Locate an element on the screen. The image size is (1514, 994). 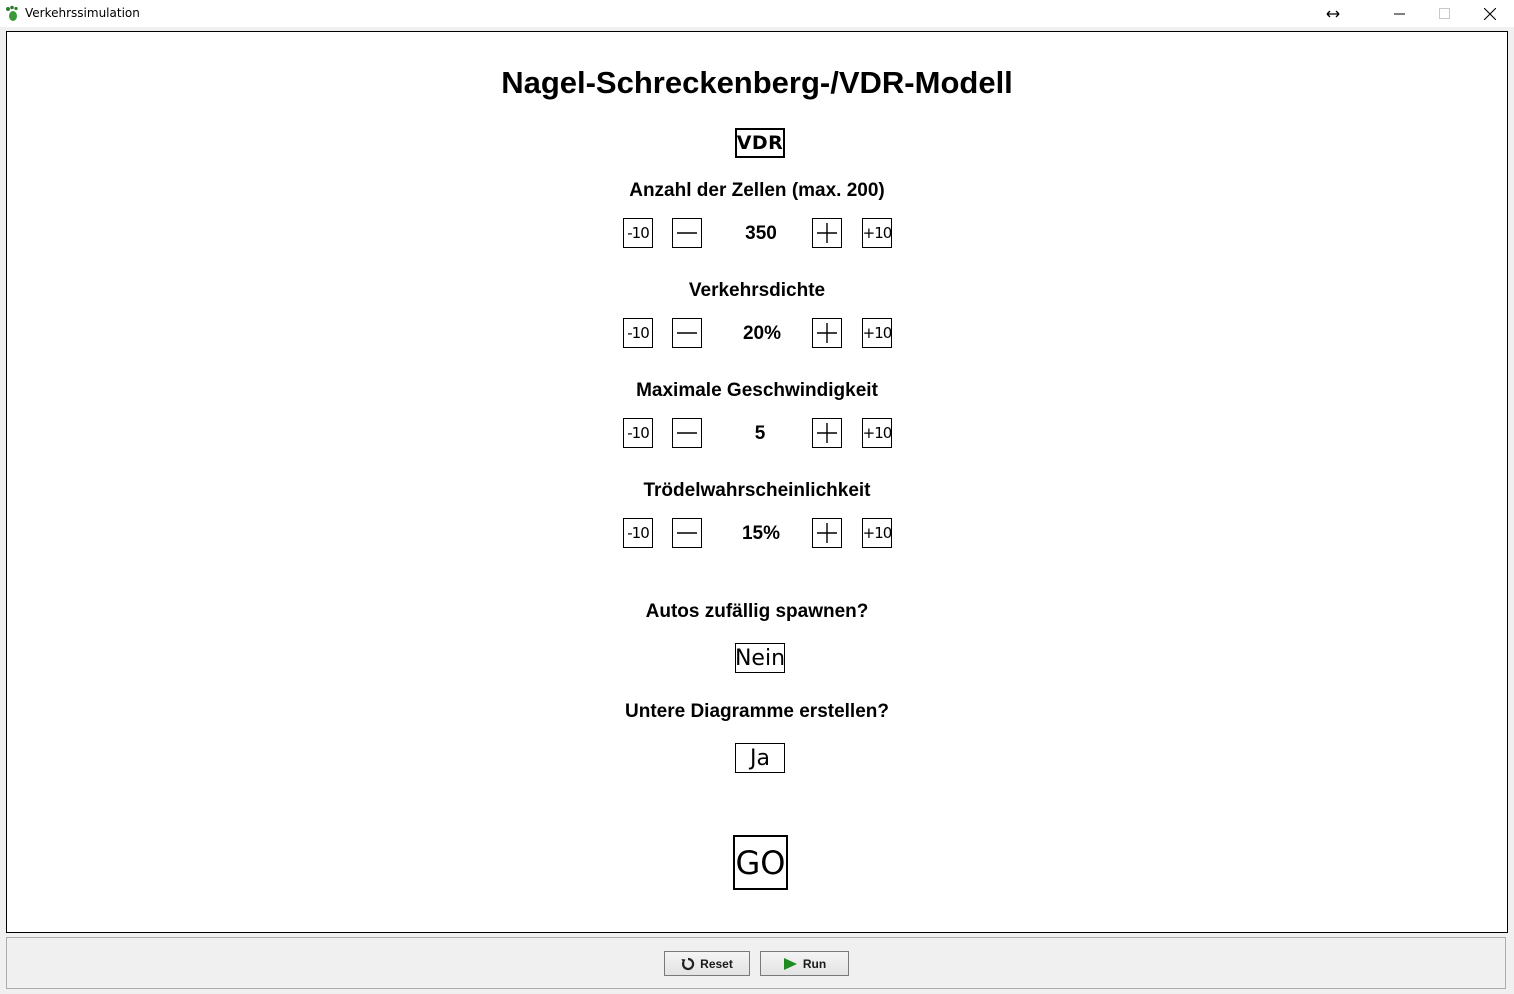
cells-plus10-button: +10 is located at coordinates (877, 233).